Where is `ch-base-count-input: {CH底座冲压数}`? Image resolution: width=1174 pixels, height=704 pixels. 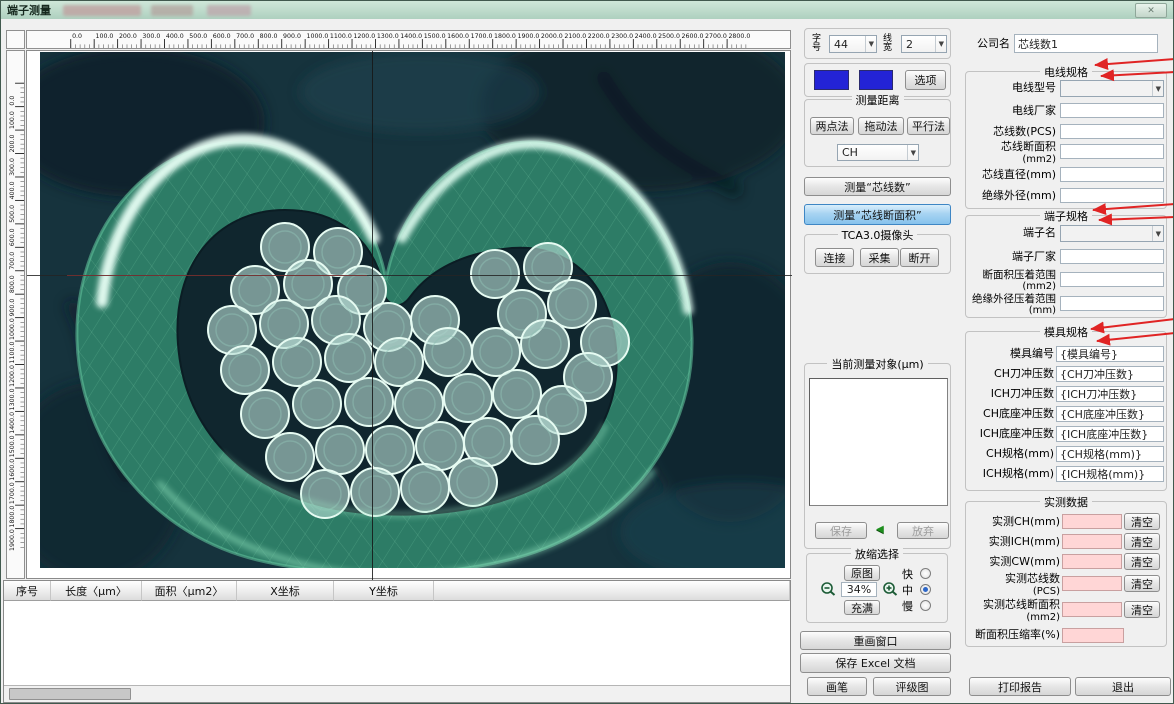 ch-base-count-input: {CH底座冲压数} is located at coordinates (1110, 414).